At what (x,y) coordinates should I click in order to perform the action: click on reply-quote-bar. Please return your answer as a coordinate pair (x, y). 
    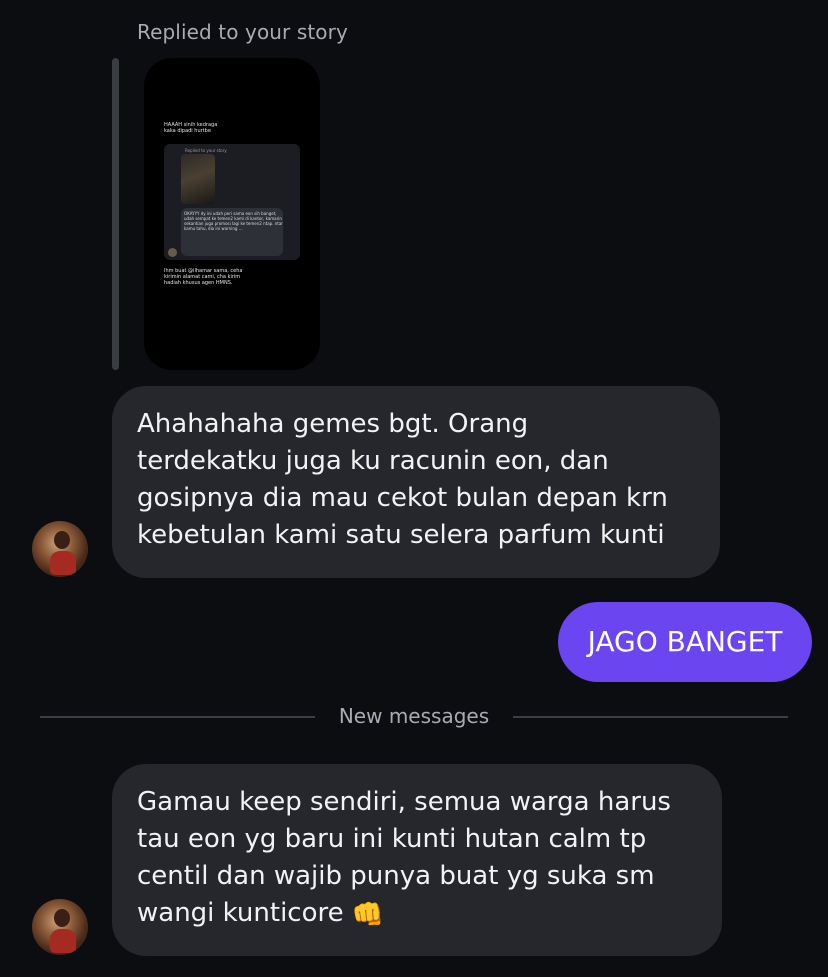
    Looking at the image, I should click on (115, 214).